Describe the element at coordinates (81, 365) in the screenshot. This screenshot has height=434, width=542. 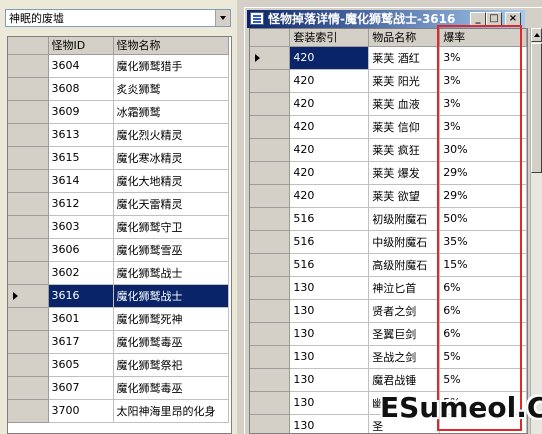
I see `cell-monster-id: 3605` at that location.